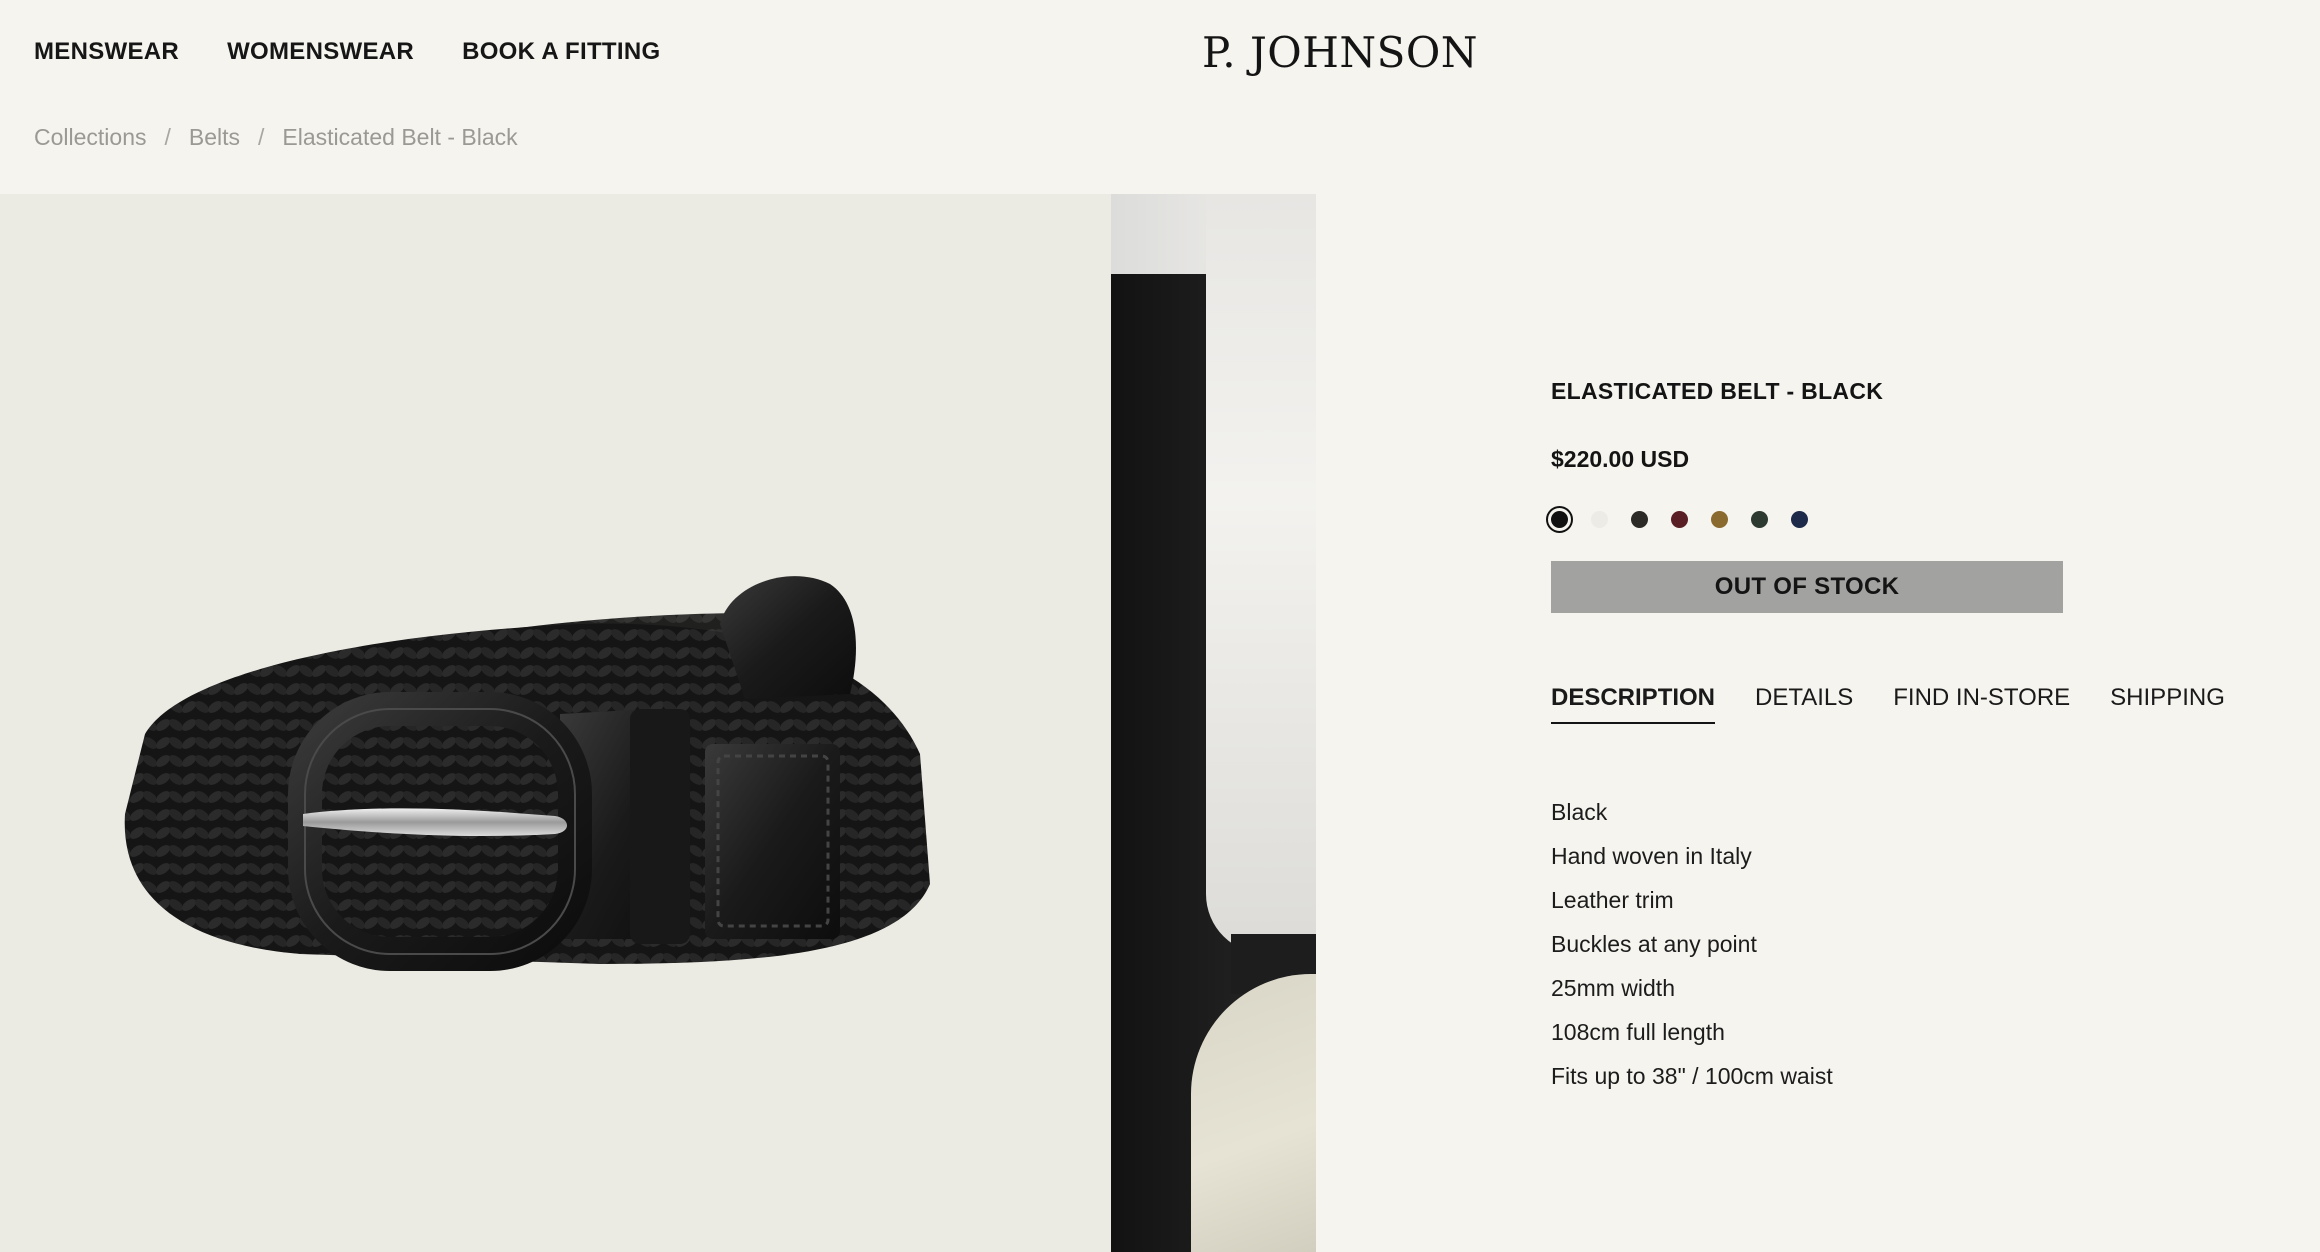 Image resolution: width=2320 pixels, height=1252 pixels. Describe the element at coordinates (1579, 812) in the screenshot. I see `description-item: Black` at that location.